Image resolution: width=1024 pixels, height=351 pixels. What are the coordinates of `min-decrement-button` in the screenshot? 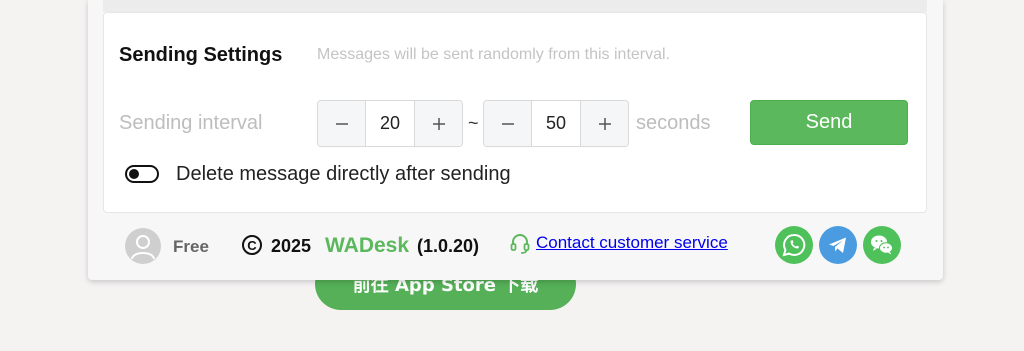 It's located at (341, 123).